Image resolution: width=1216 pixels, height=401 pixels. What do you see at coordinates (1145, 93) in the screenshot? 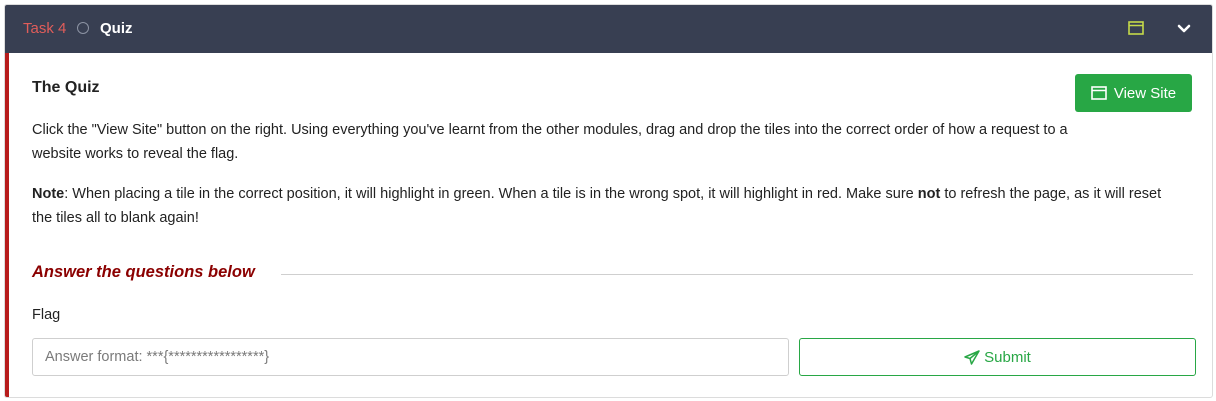
I see `view-site-label: View Site` at bounding box center [1145, 93].